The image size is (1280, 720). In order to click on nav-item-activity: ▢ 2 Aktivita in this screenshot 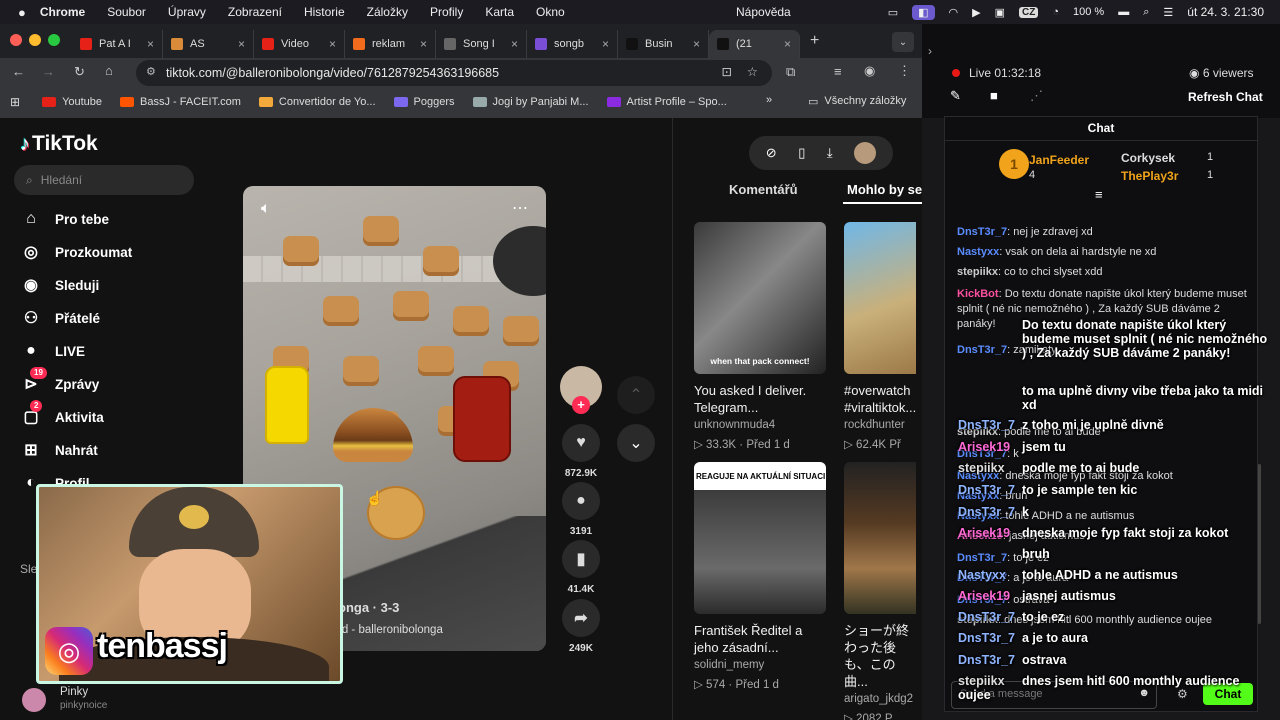, I will do `click(62, 414)`.